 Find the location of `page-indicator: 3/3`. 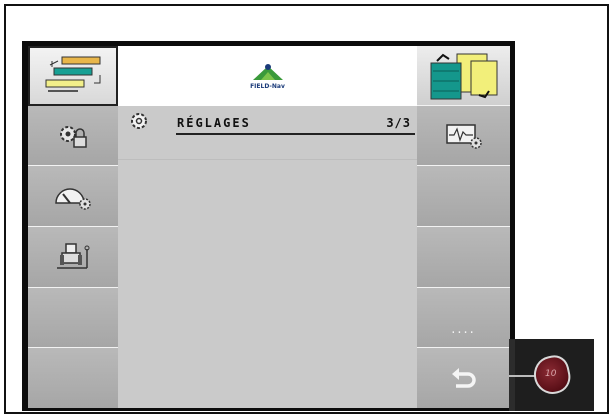

page-indicator: 3/3 is located at coordinates (398, 123).